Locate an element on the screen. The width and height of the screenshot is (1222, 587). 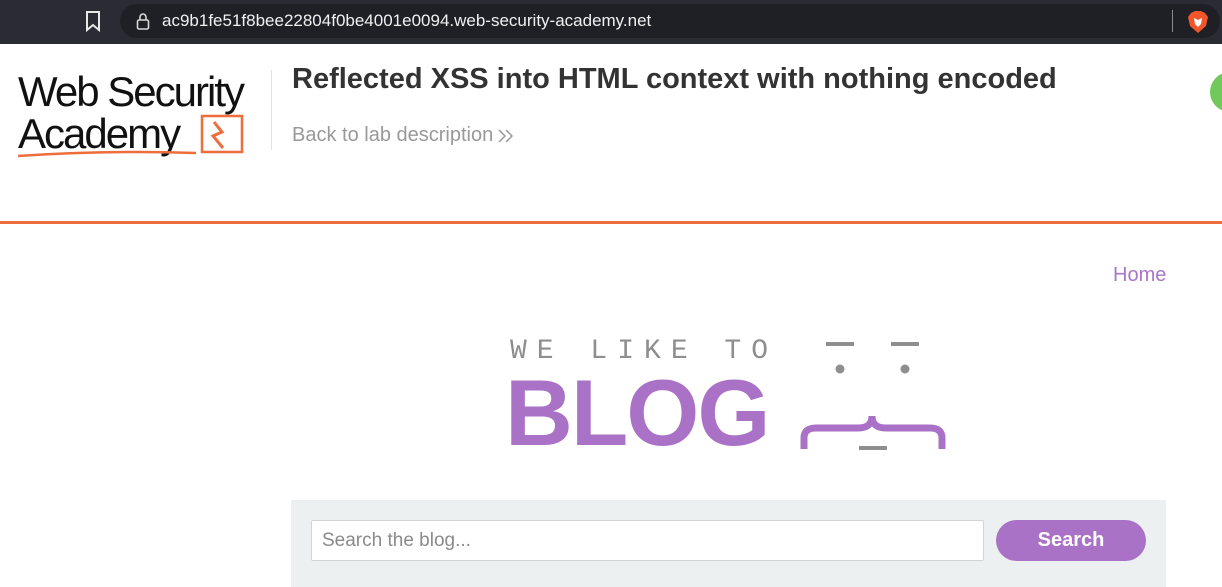
web-security-academy-logo: Web Security Academy is located at coordinates (143, 116).